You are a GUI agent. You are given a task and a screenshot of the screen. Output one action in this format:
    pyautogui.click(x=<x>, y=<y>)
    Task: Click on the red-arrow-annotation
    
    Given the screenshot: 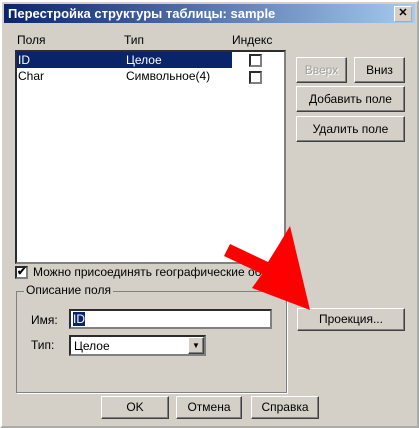 What is the action you would take?
    pyautogui.click(x=267, y=268)
    